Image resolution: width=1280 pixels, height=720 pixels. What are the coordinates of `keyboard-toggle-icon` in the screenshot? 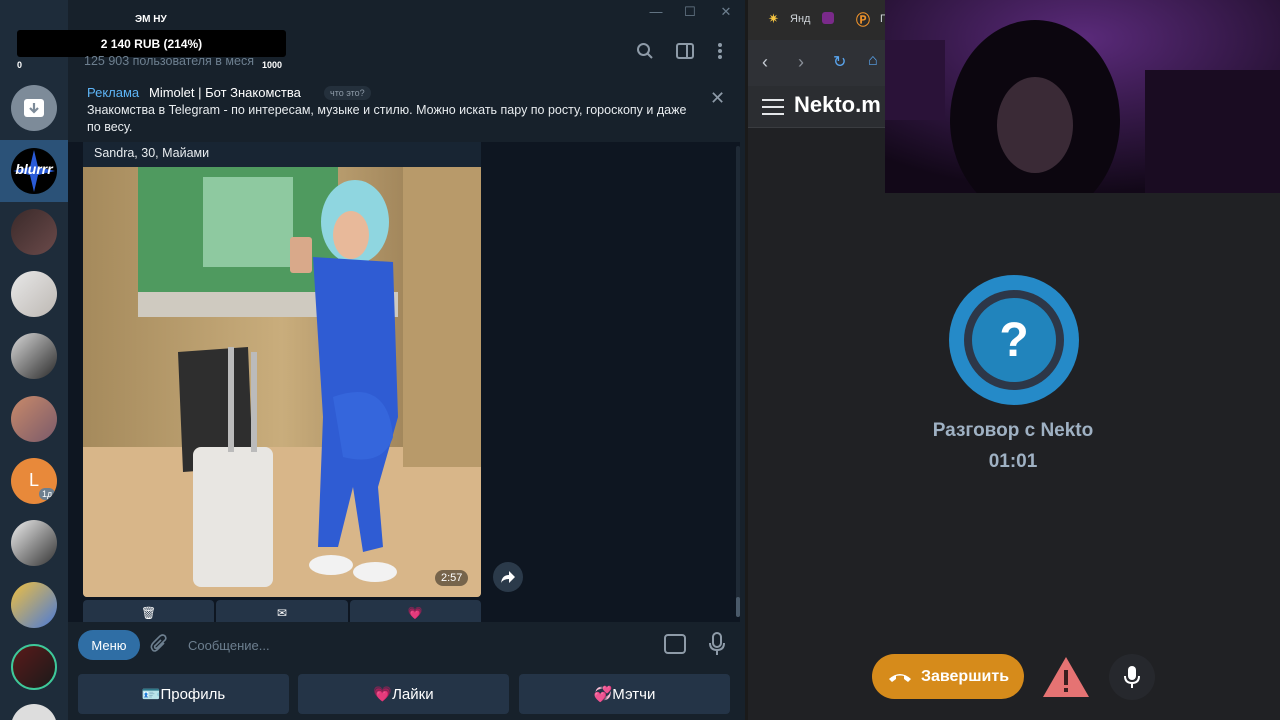 It's located at (675, 644).